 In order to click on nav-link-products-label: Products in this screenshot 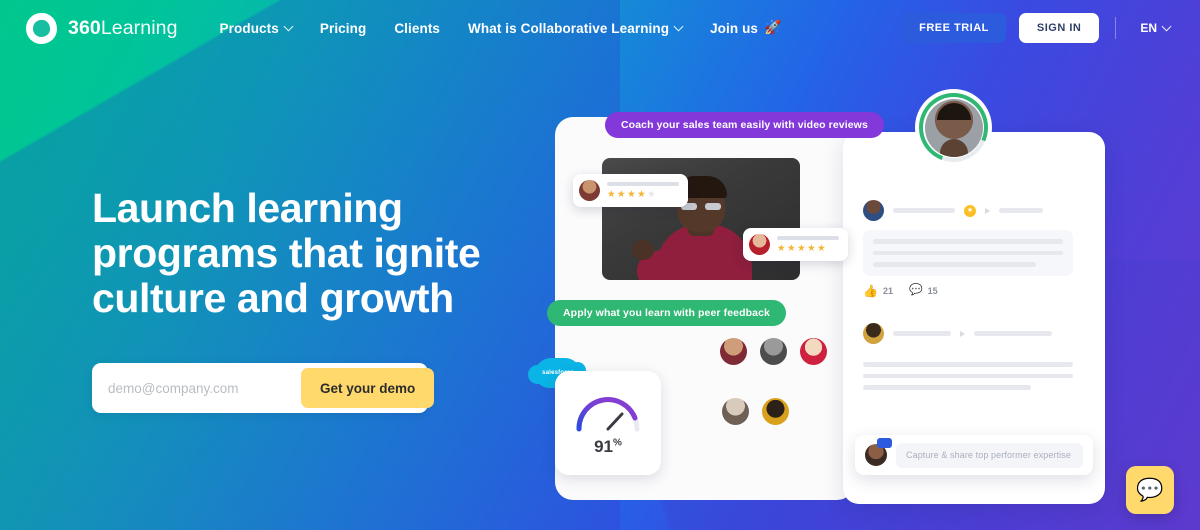, I will do `click(249, 28)`.